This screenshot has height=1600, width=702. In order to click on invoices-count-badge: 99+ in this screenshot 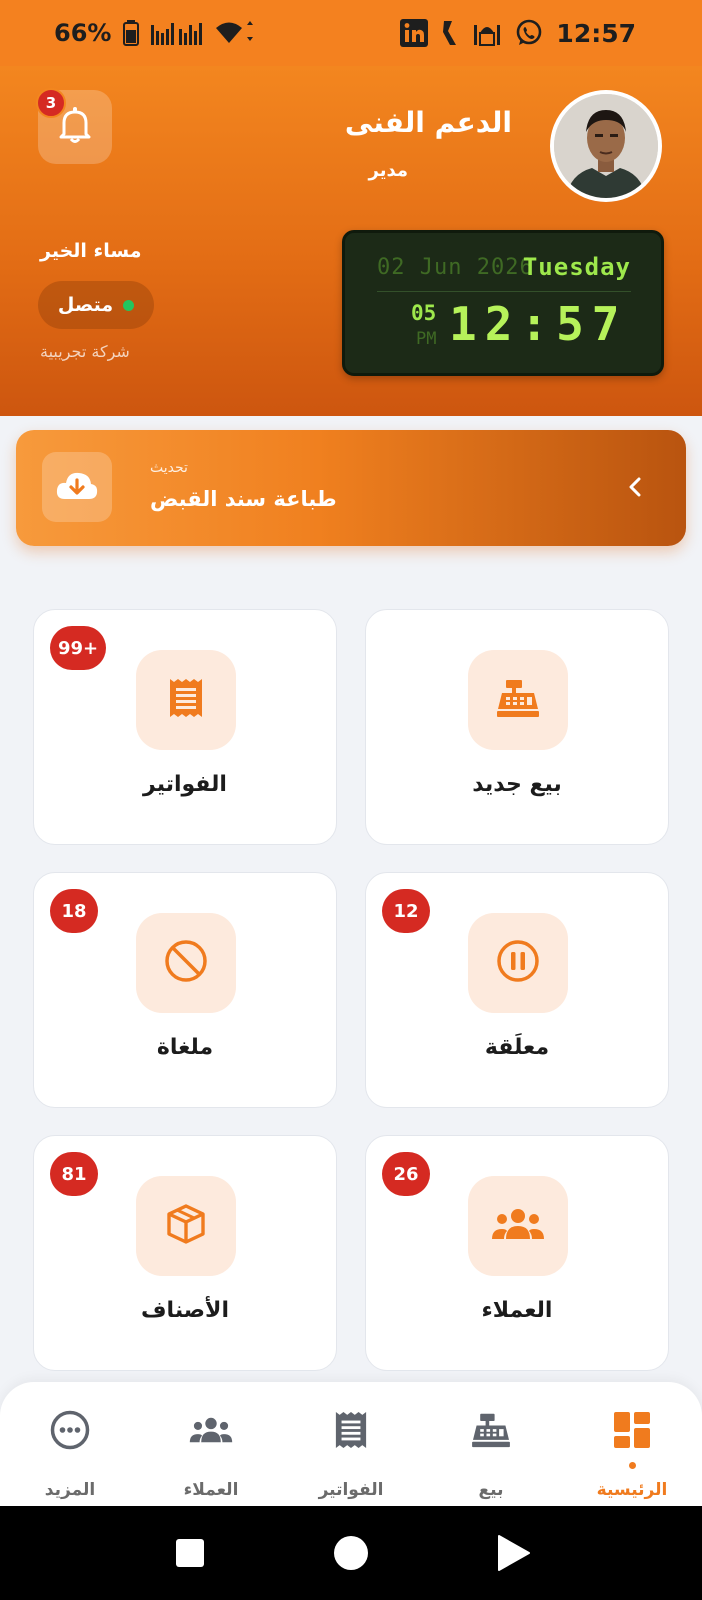, I will do `click(78, 648)`.